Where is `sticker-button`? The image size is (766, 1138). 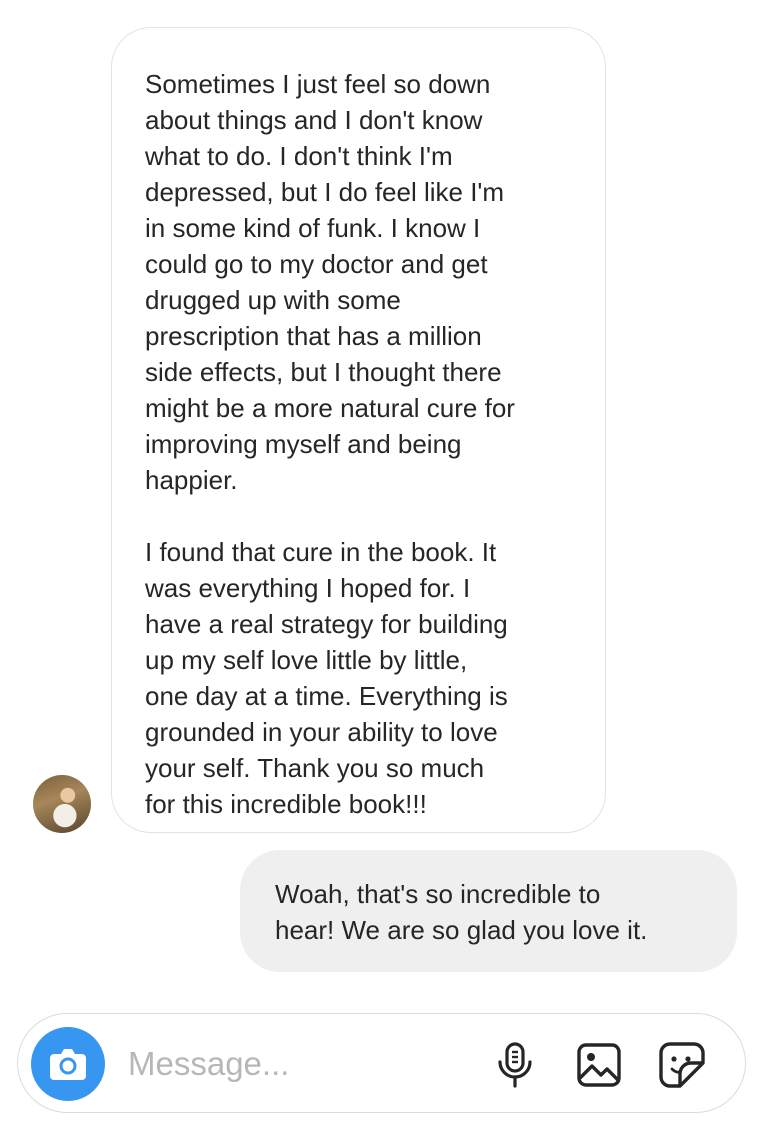 sticker-button is located at coordinates (682, 1065).